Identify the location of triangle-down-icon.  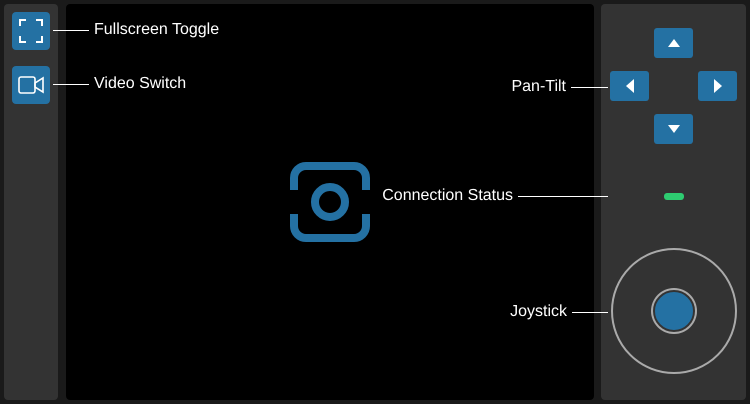
(673, 129).